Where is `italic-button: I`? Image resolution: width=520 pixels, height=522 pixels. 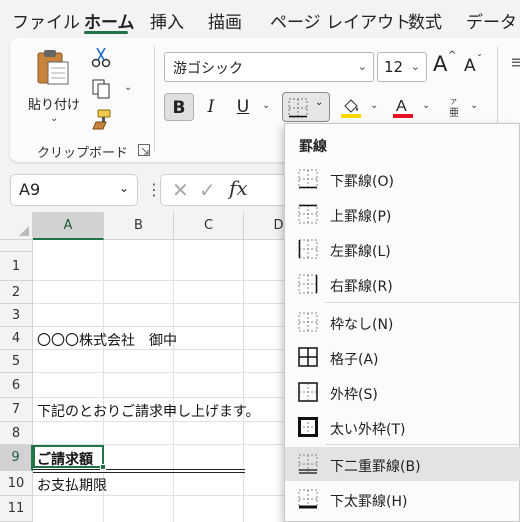 italic-button: I is located at coordinates (211, 107).